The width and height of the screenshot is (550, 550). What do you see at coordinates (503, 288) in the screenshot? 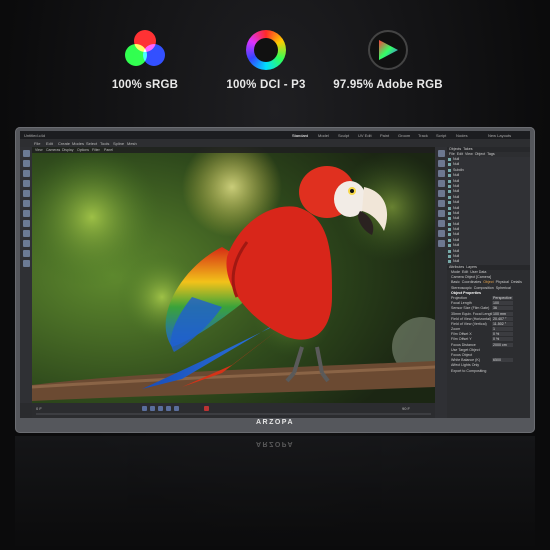
I see `sub-tab-spherical: Spherical` at bounding box center [503, 288].